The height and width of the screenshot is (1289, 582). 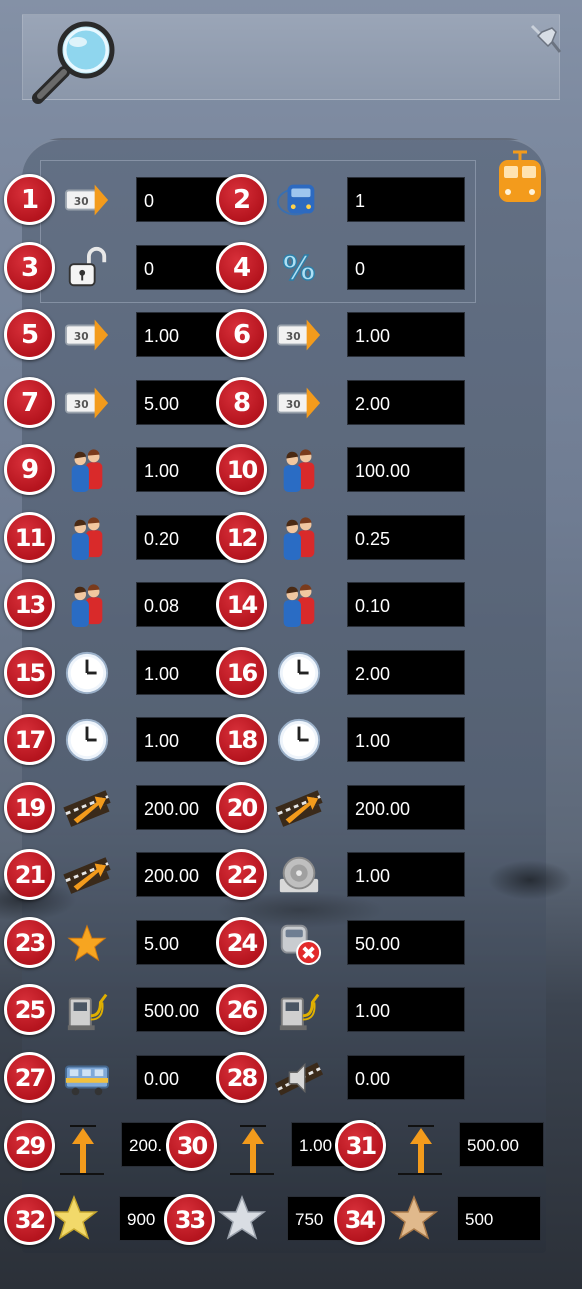 What do you see at coordinates (191, 1145) in the screenshot?
I see `property-number-badge: 30` at bounding box center [191, 1145].